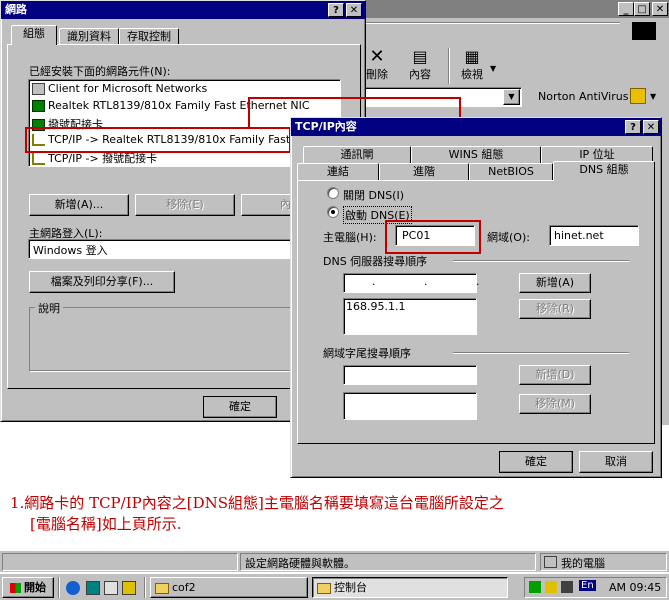 The width and height of the screenshot is (669, 600). Describe the element at coordinates (644, 31) in the screenshot. I see `windows-logo-icon` at that location.